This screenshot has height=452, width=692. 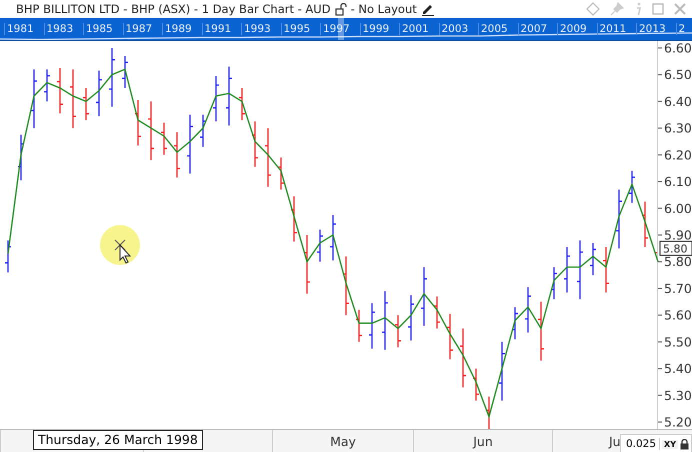 What do you see at coordinates (182, 29) in the screenshot?
I see `year-label: 1989` at bounding box center [182, 29].